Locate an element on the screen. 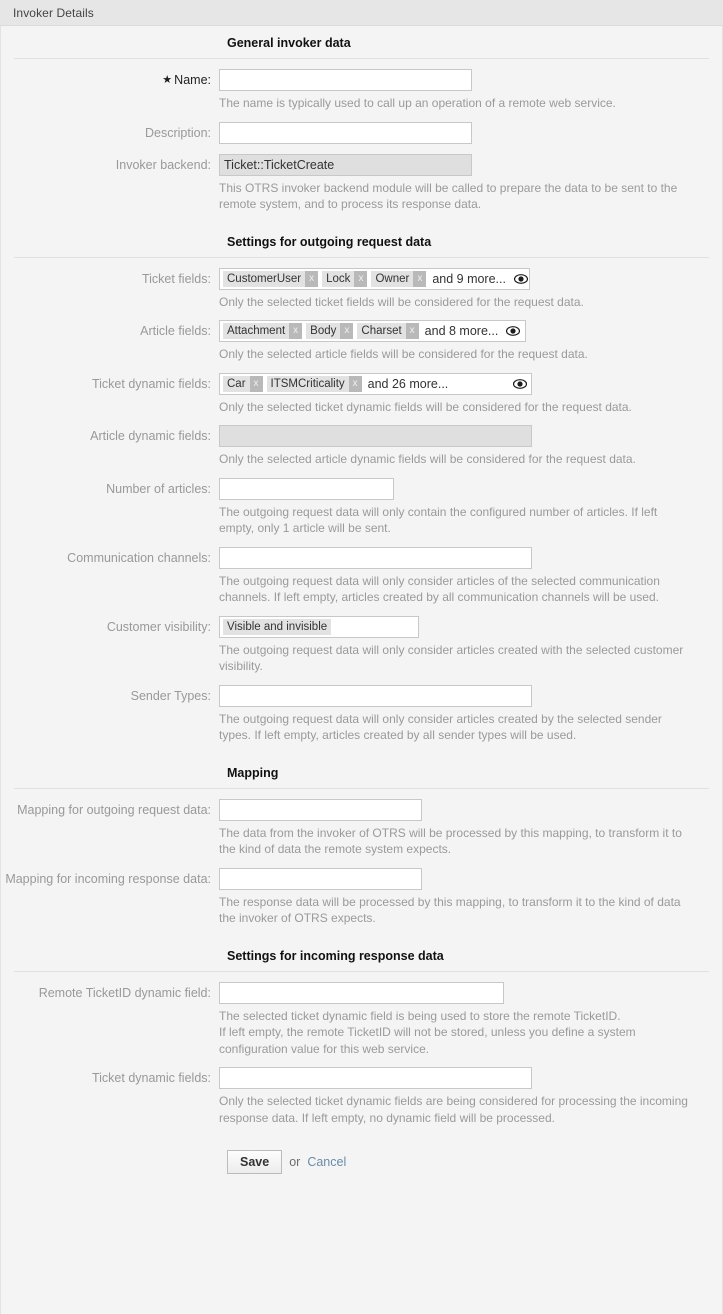  chip: Owner x is located at coordinates (399, 278).